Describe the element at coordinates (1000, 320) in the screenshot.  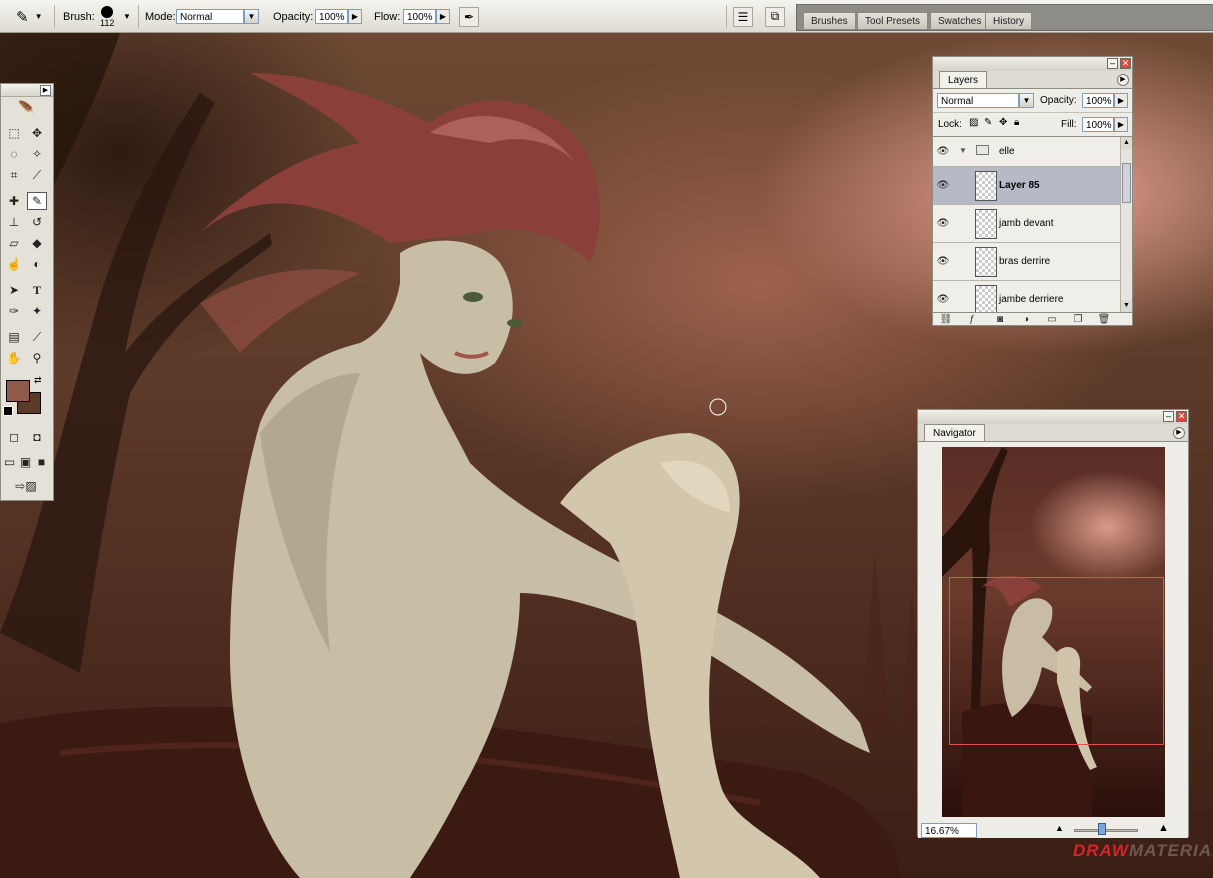
I see `layer-mask-icon: ◙` at that location.